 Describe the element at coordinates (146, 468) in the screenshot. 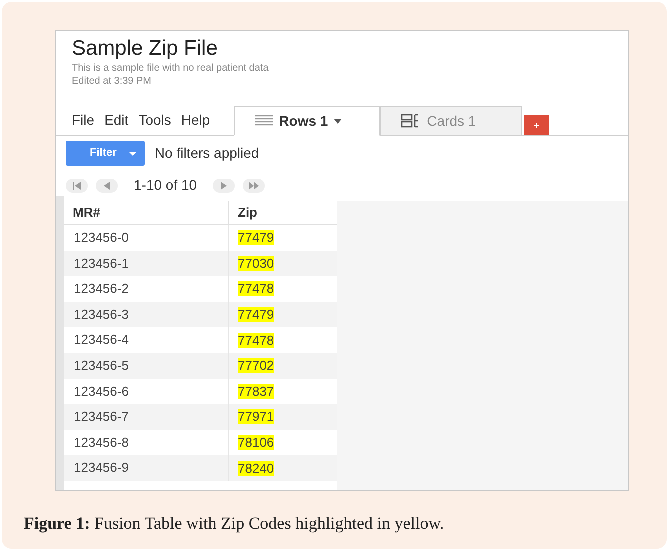

I see `table-cell: 123456-9` at that location.